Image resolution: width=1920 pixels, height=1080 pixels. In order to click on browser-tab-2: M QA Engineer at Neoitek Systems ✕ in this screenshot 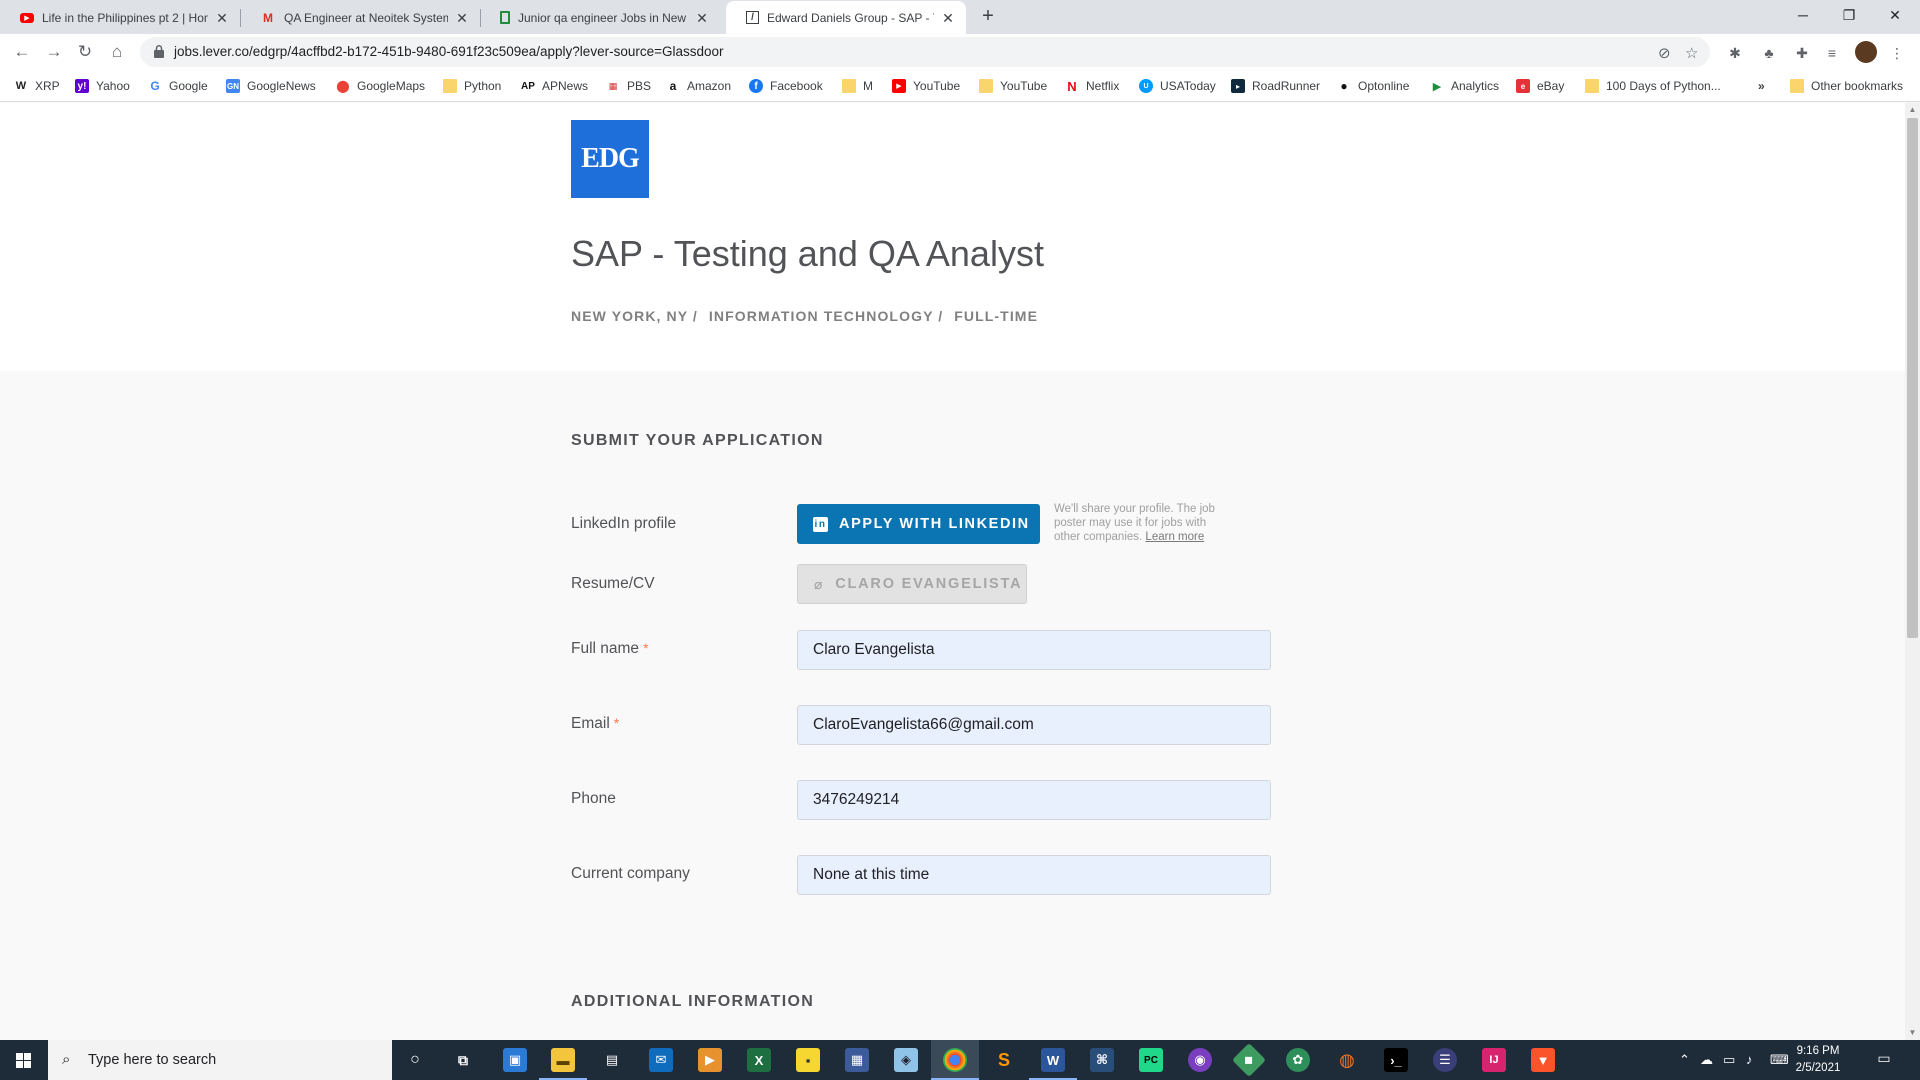, I will do `click(360, 17)`.